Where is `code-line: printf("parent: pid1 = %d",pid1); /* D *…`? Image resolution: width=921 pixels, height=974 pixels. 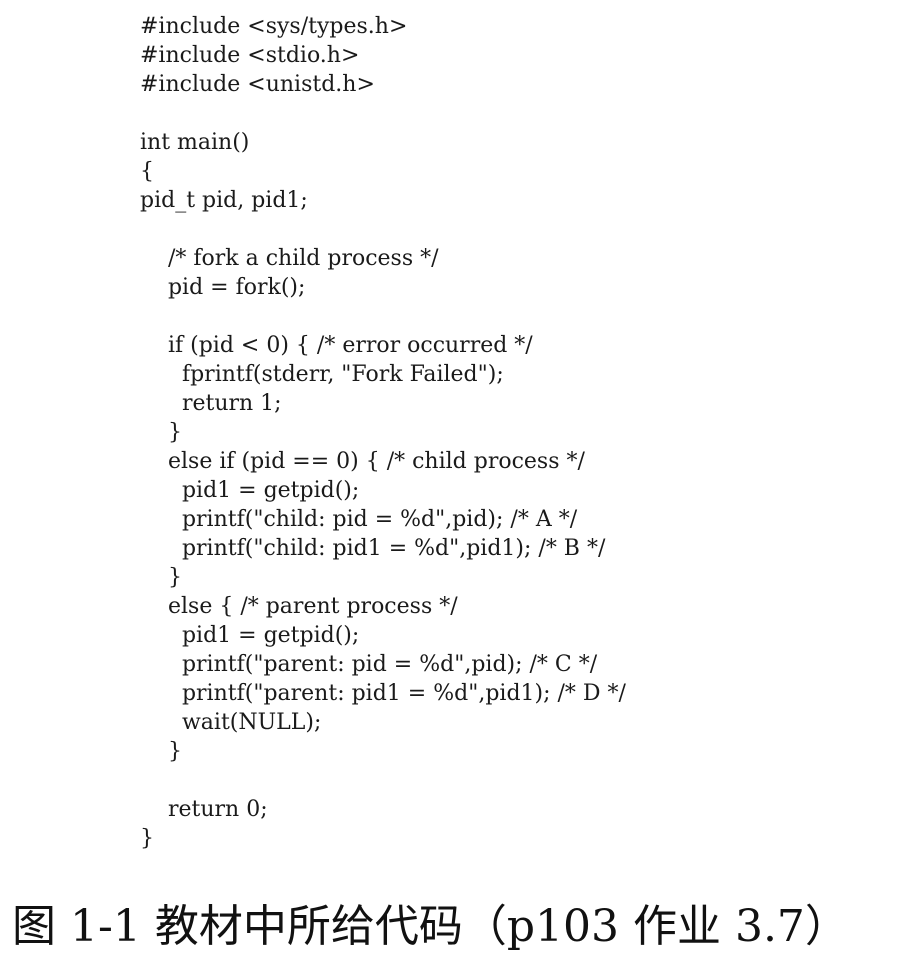
code-line: printf("parent: pid1 = %d",pid1); /* D *… is located at coordinates (383, 693).